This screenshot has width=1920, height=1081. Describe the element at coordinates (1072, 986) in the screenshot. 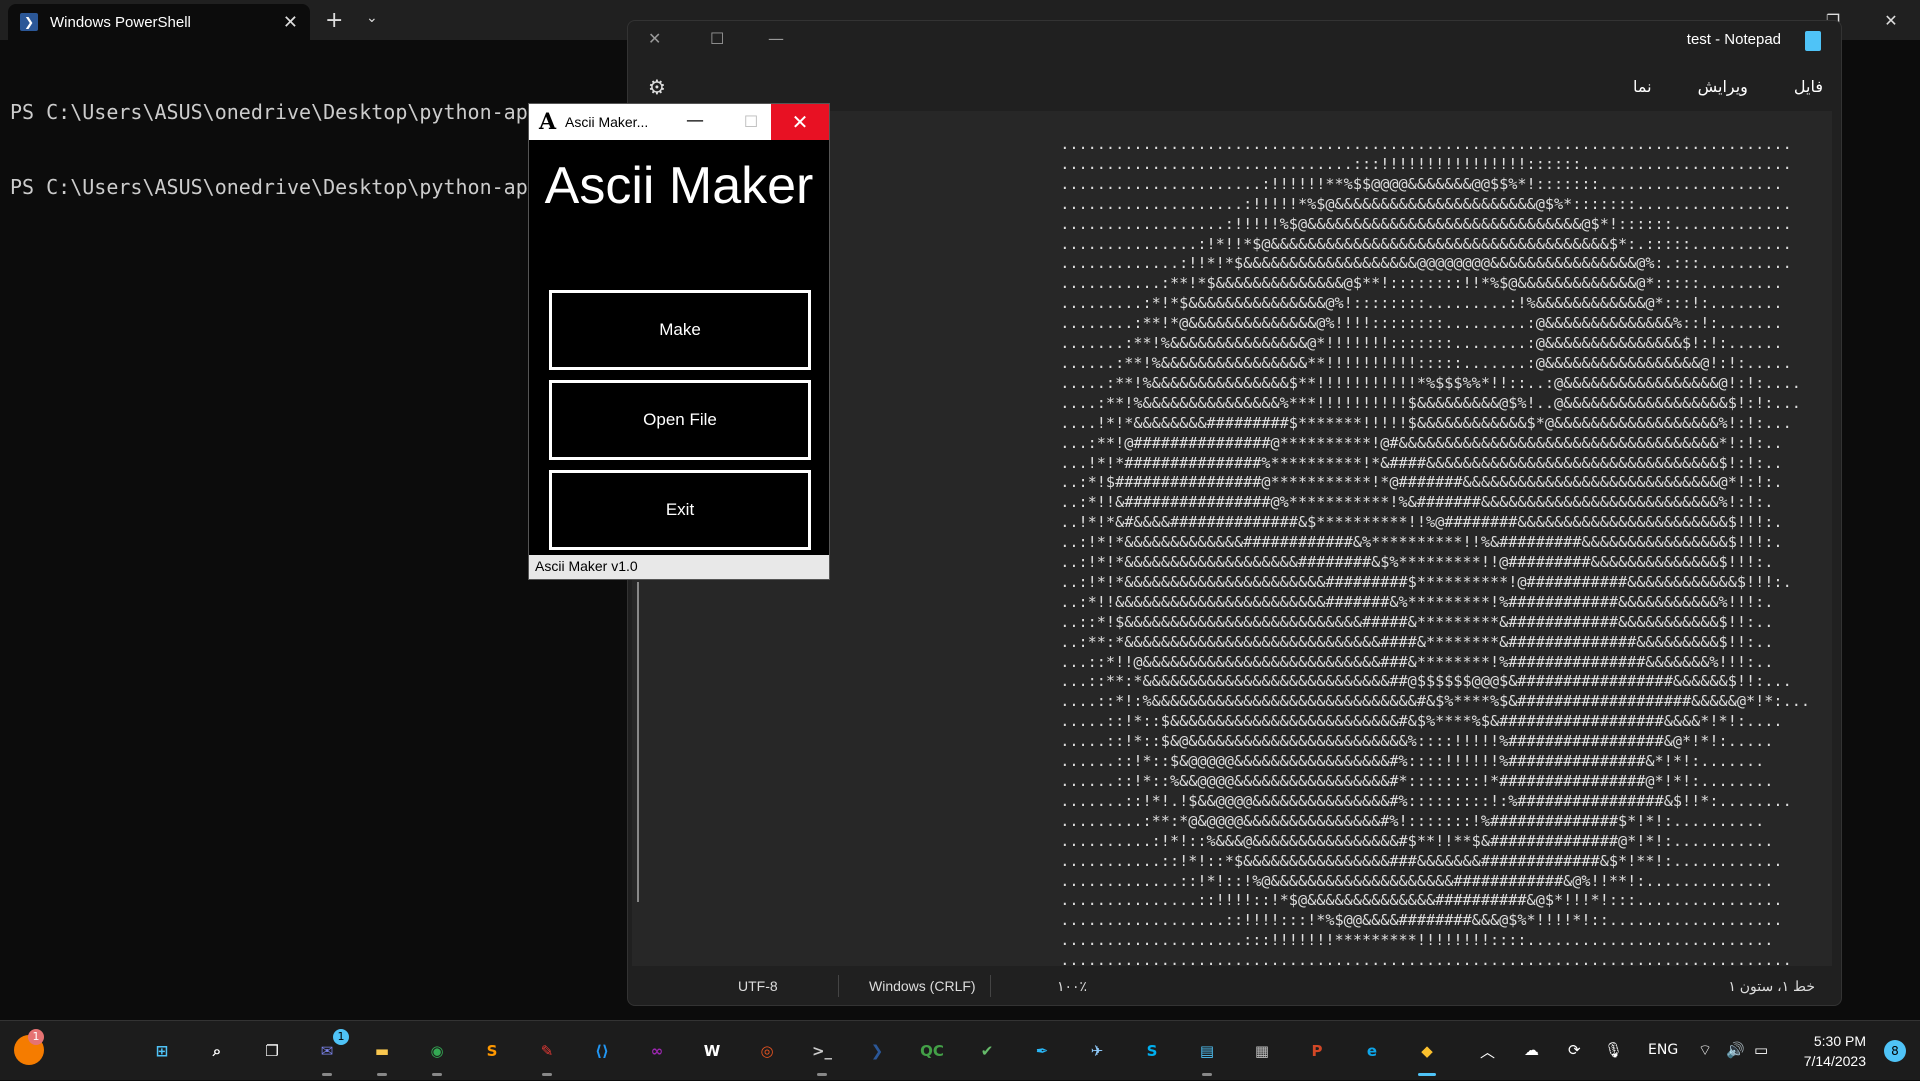

I see `status-zoom: ۱۰۰٪` at that location.